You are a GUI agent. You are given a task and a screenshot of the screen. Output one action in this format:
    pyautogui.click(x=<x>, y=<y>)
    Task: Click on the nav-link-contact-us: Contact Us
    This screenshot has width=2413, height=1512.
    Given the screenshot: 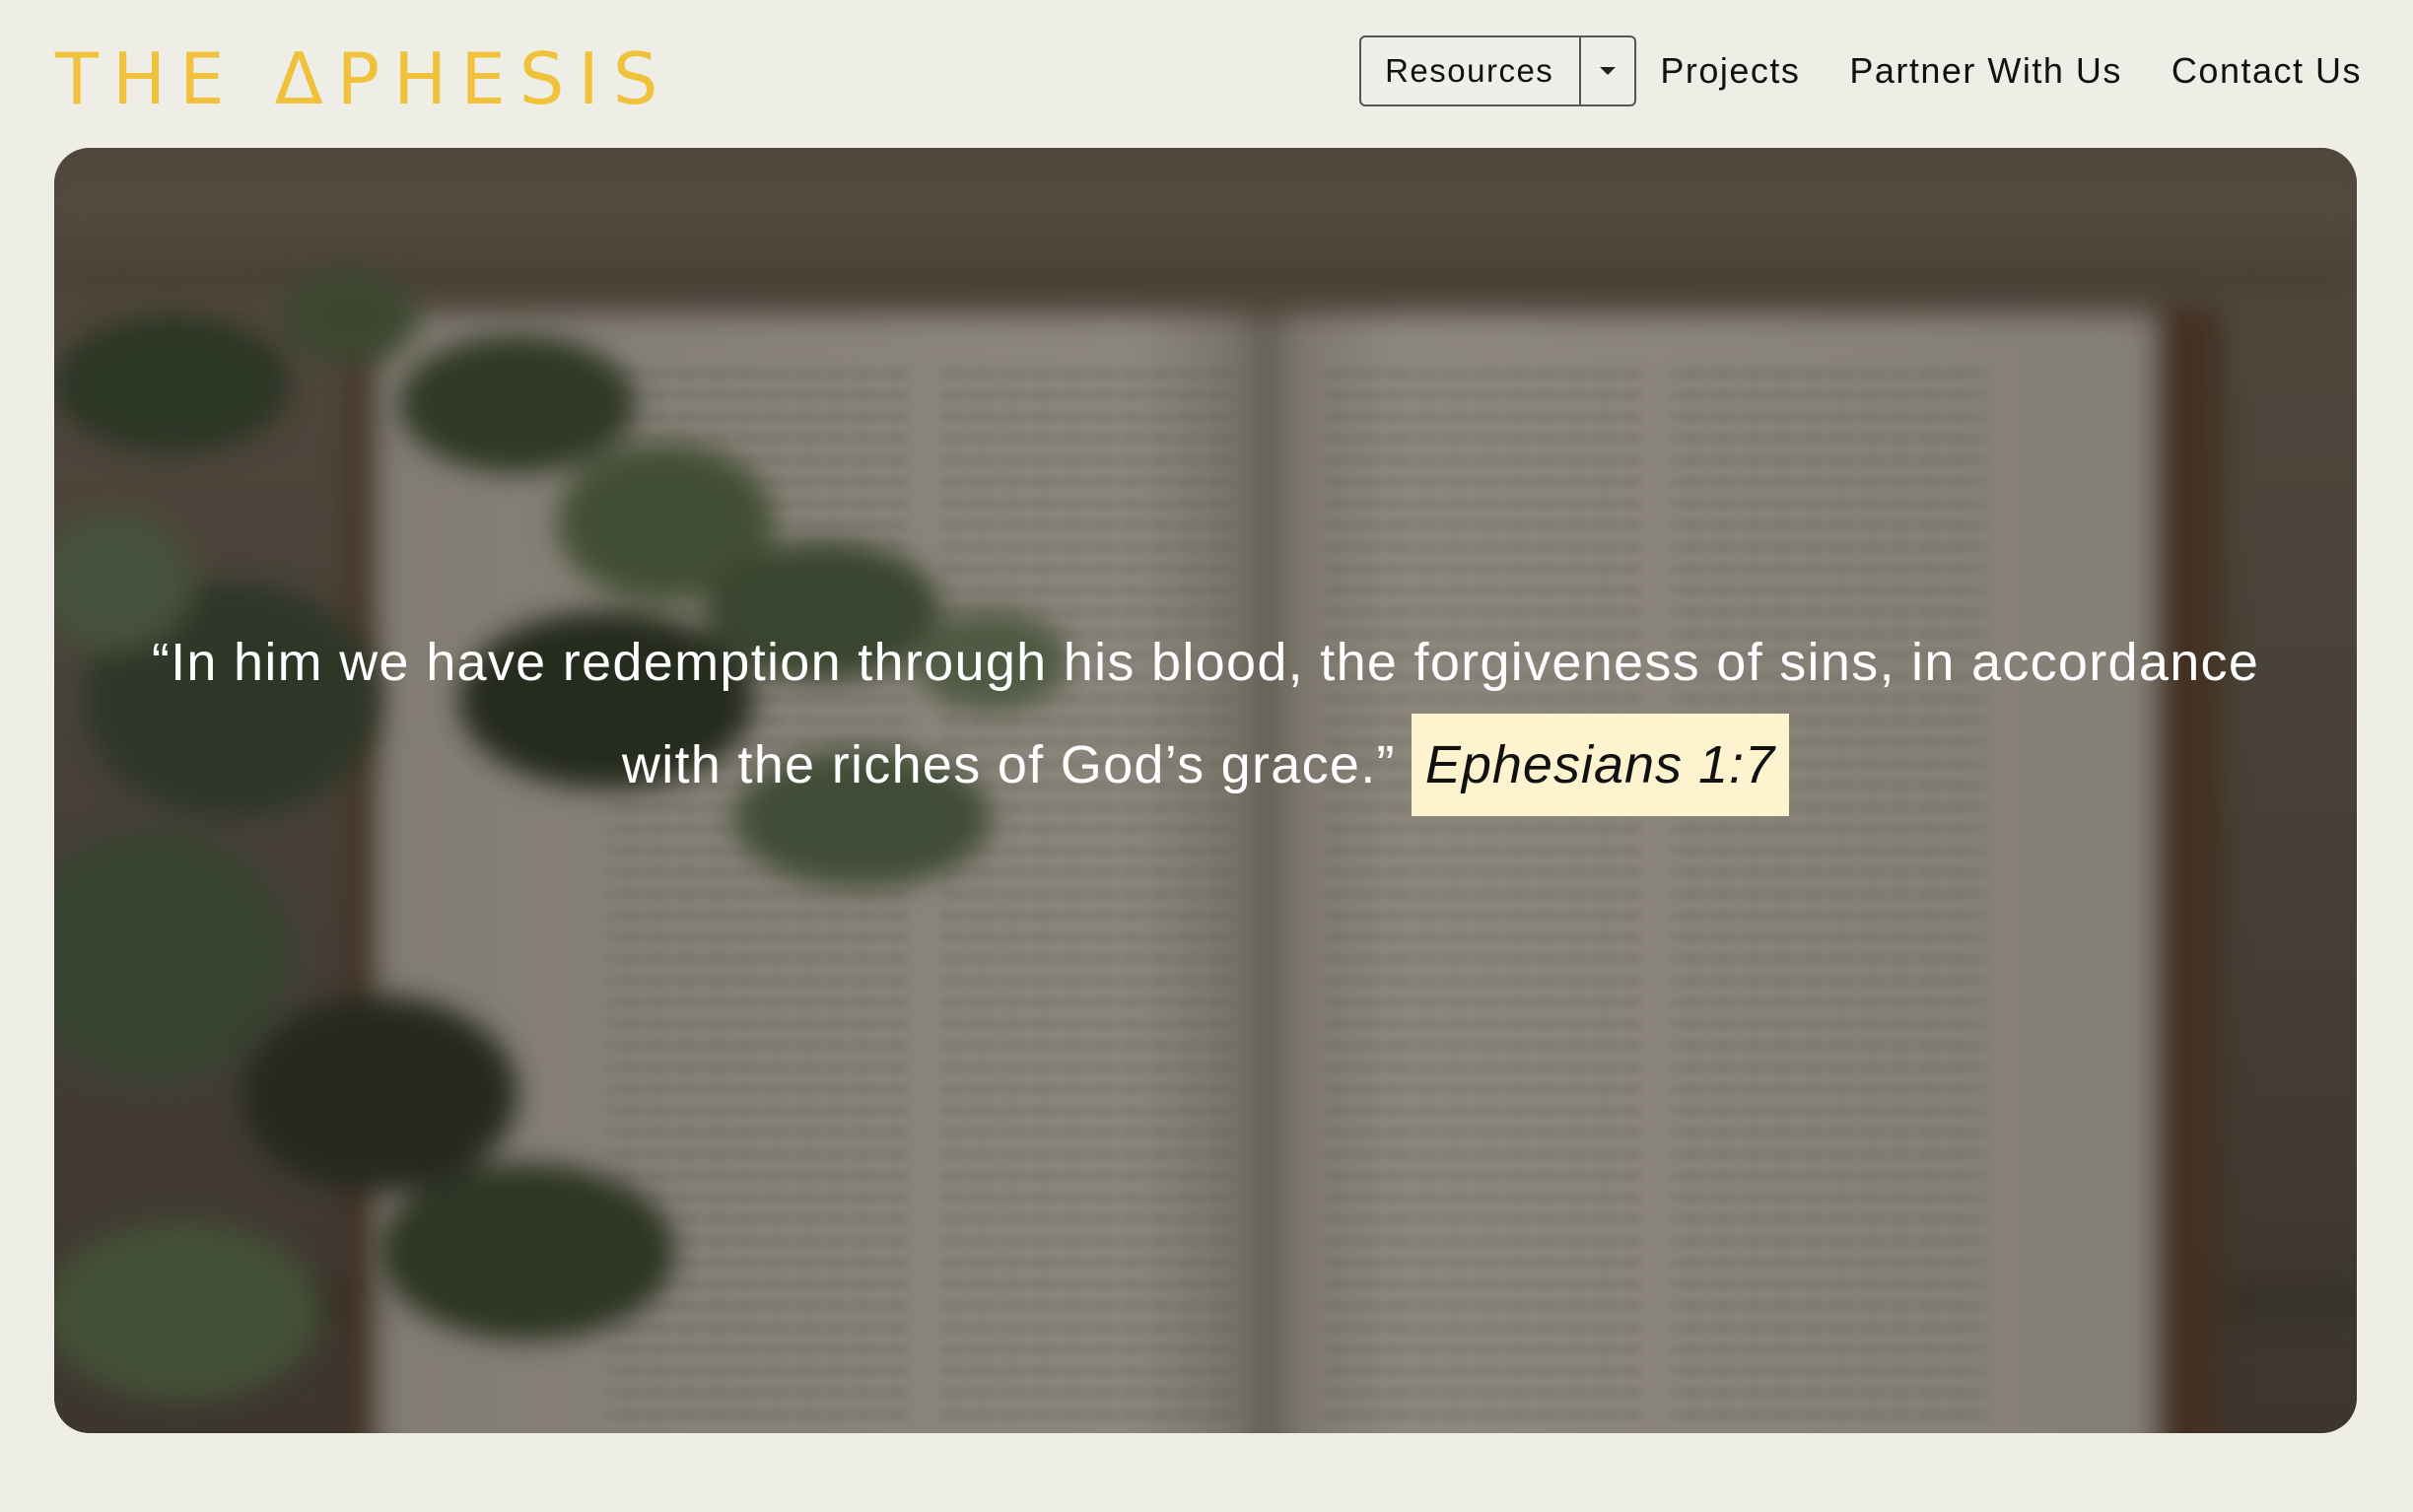 What is the action you would take?
    pyautogui.click(x=2267, y=71)
    